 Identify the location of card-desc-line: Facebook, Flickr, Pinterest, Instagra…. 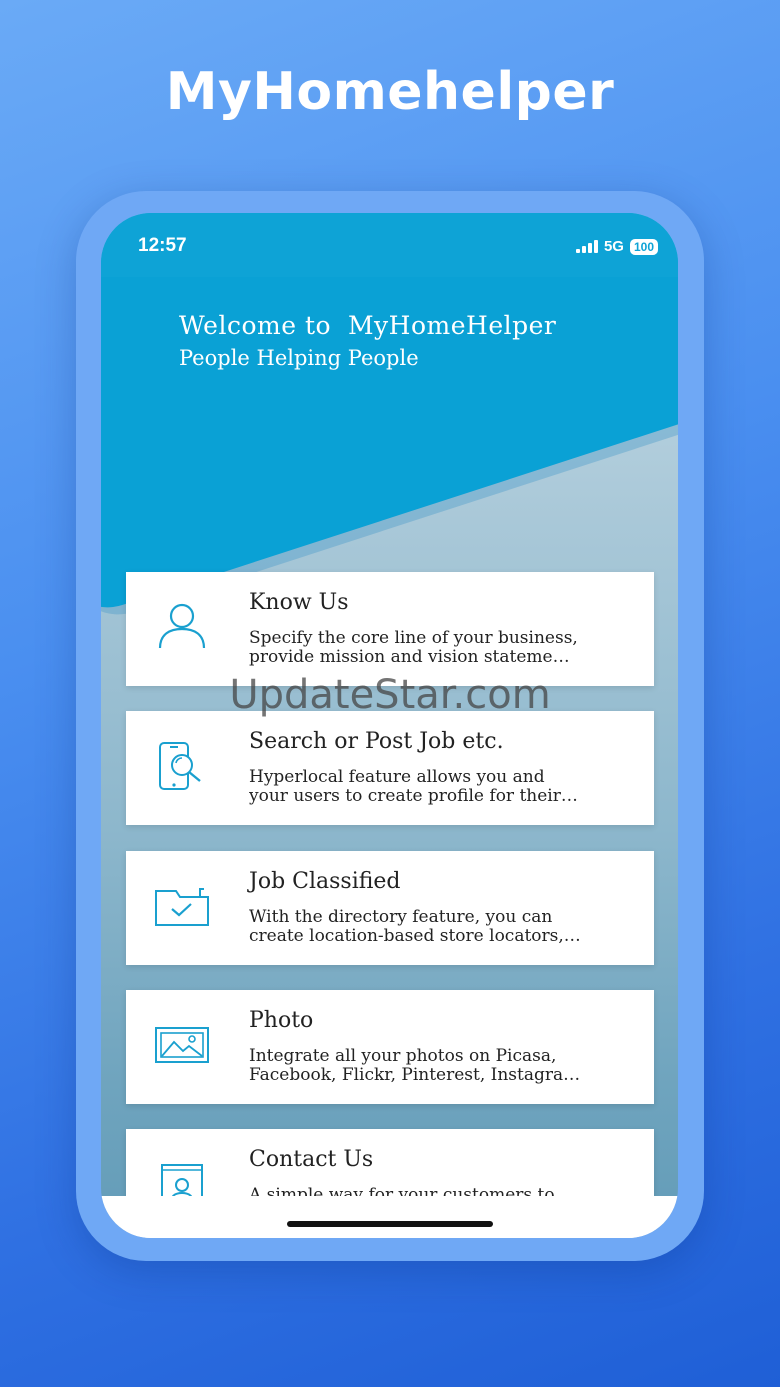
(415, 1075).